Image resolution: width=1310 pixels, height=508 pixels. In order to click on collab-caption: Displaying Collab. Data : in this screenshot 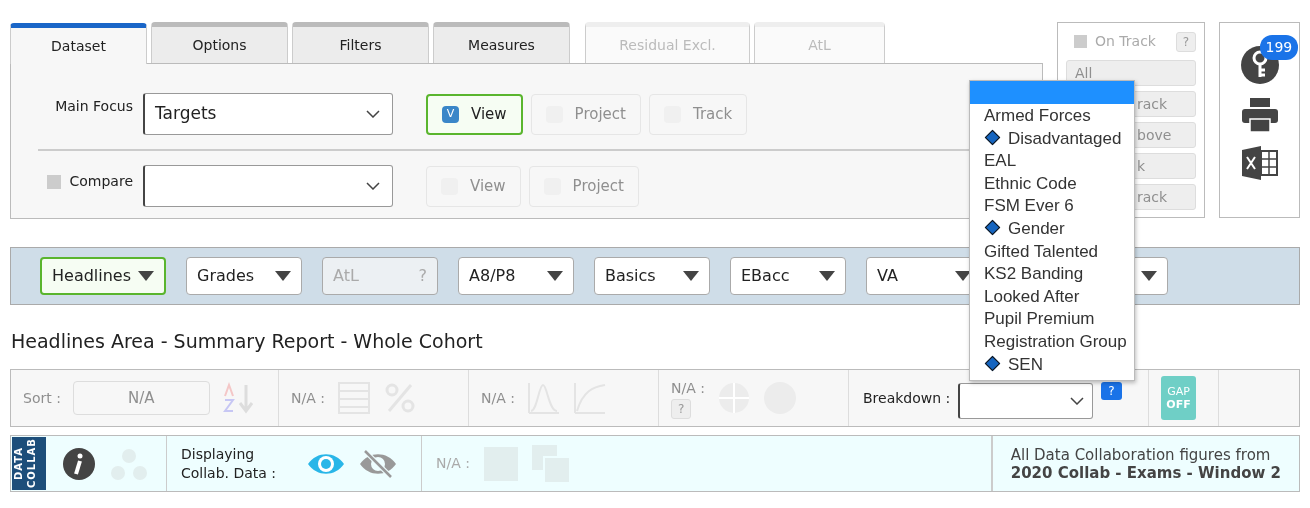, I will do `click(229, 463)`.